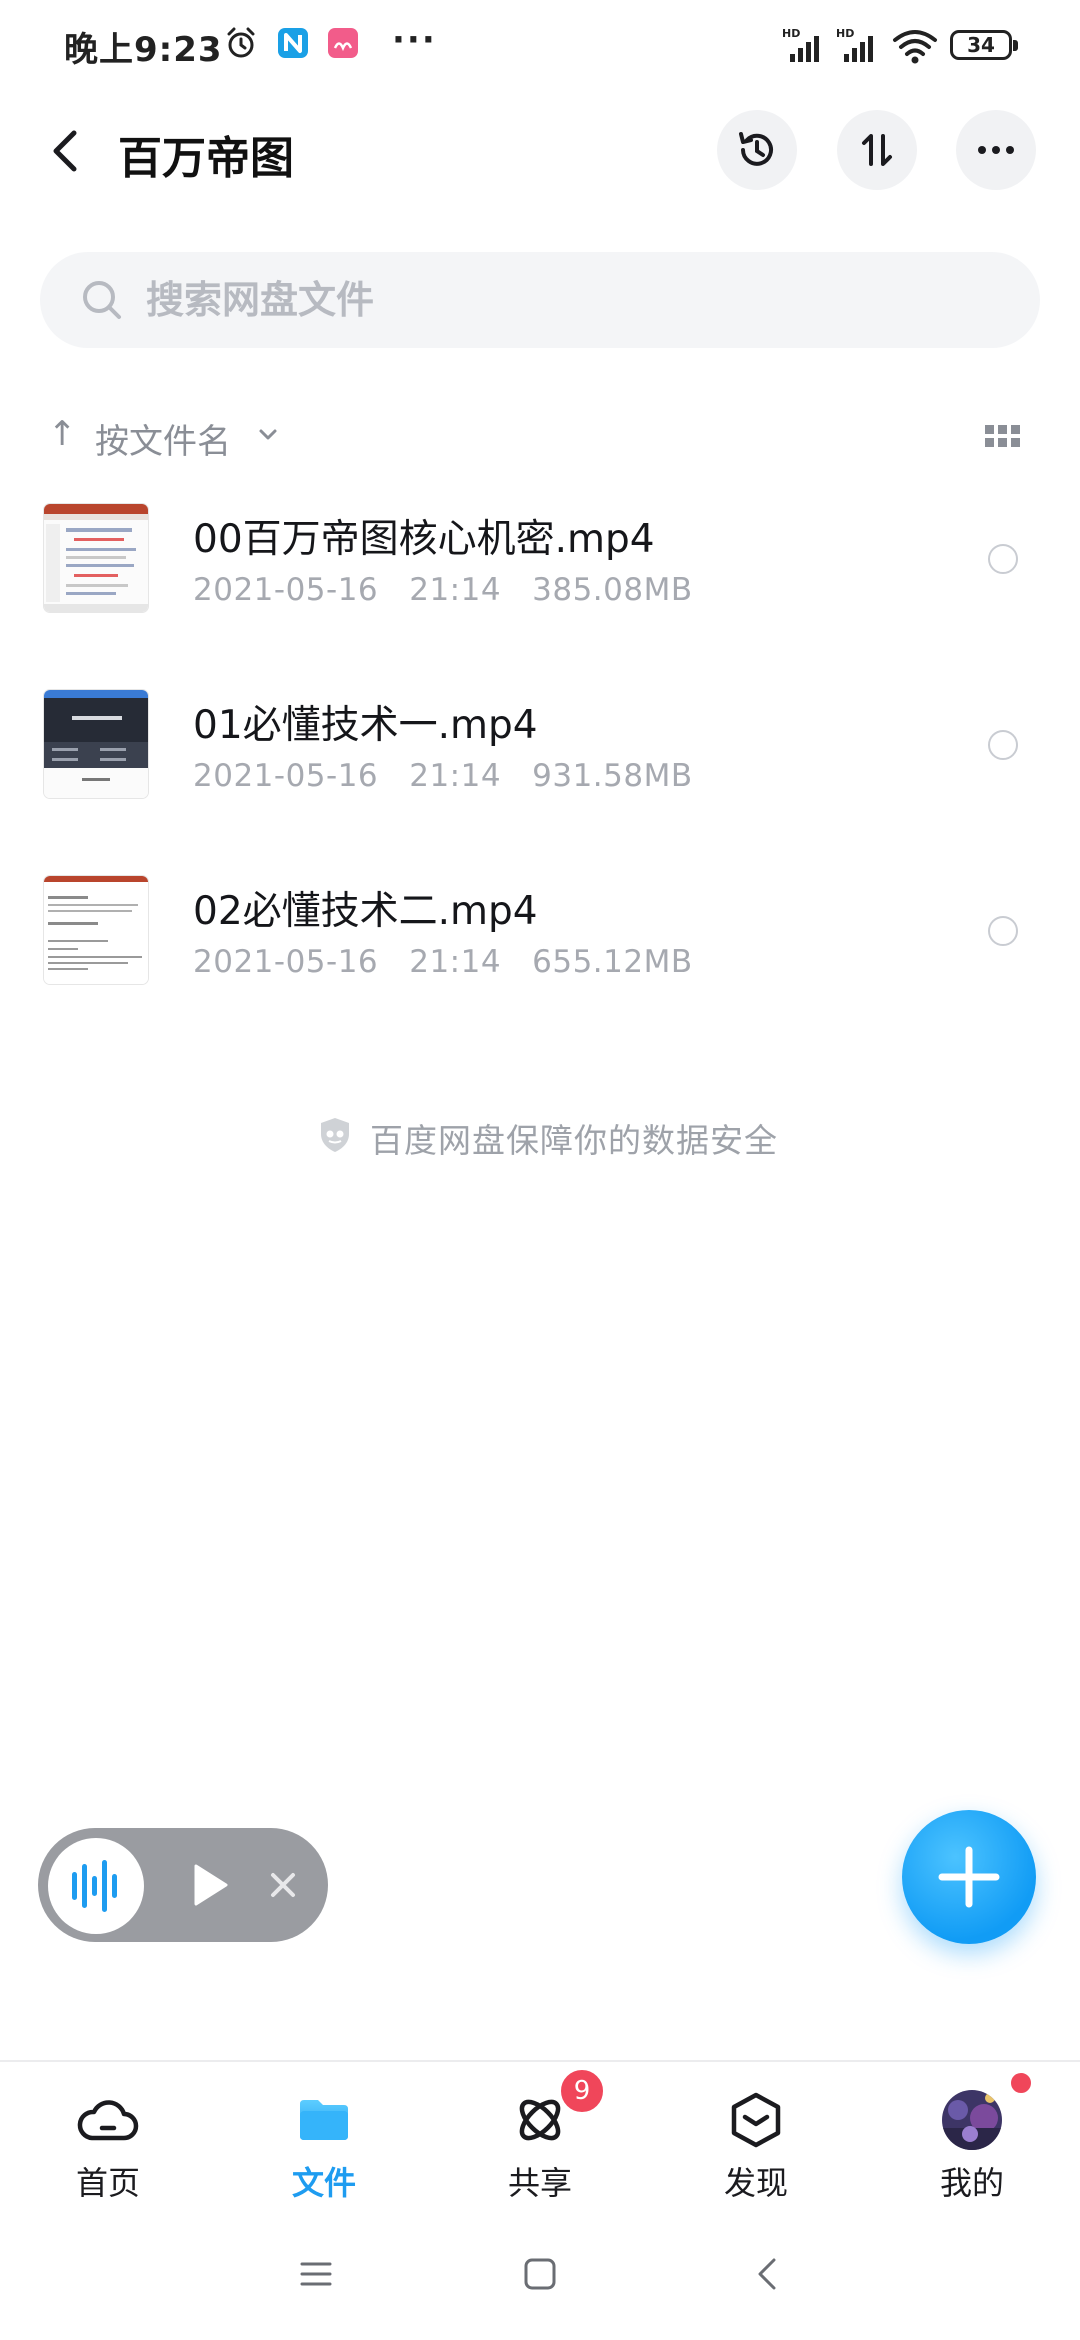 The image size is (1080, 2340). I want to click on add-button, so click(969, 1877).